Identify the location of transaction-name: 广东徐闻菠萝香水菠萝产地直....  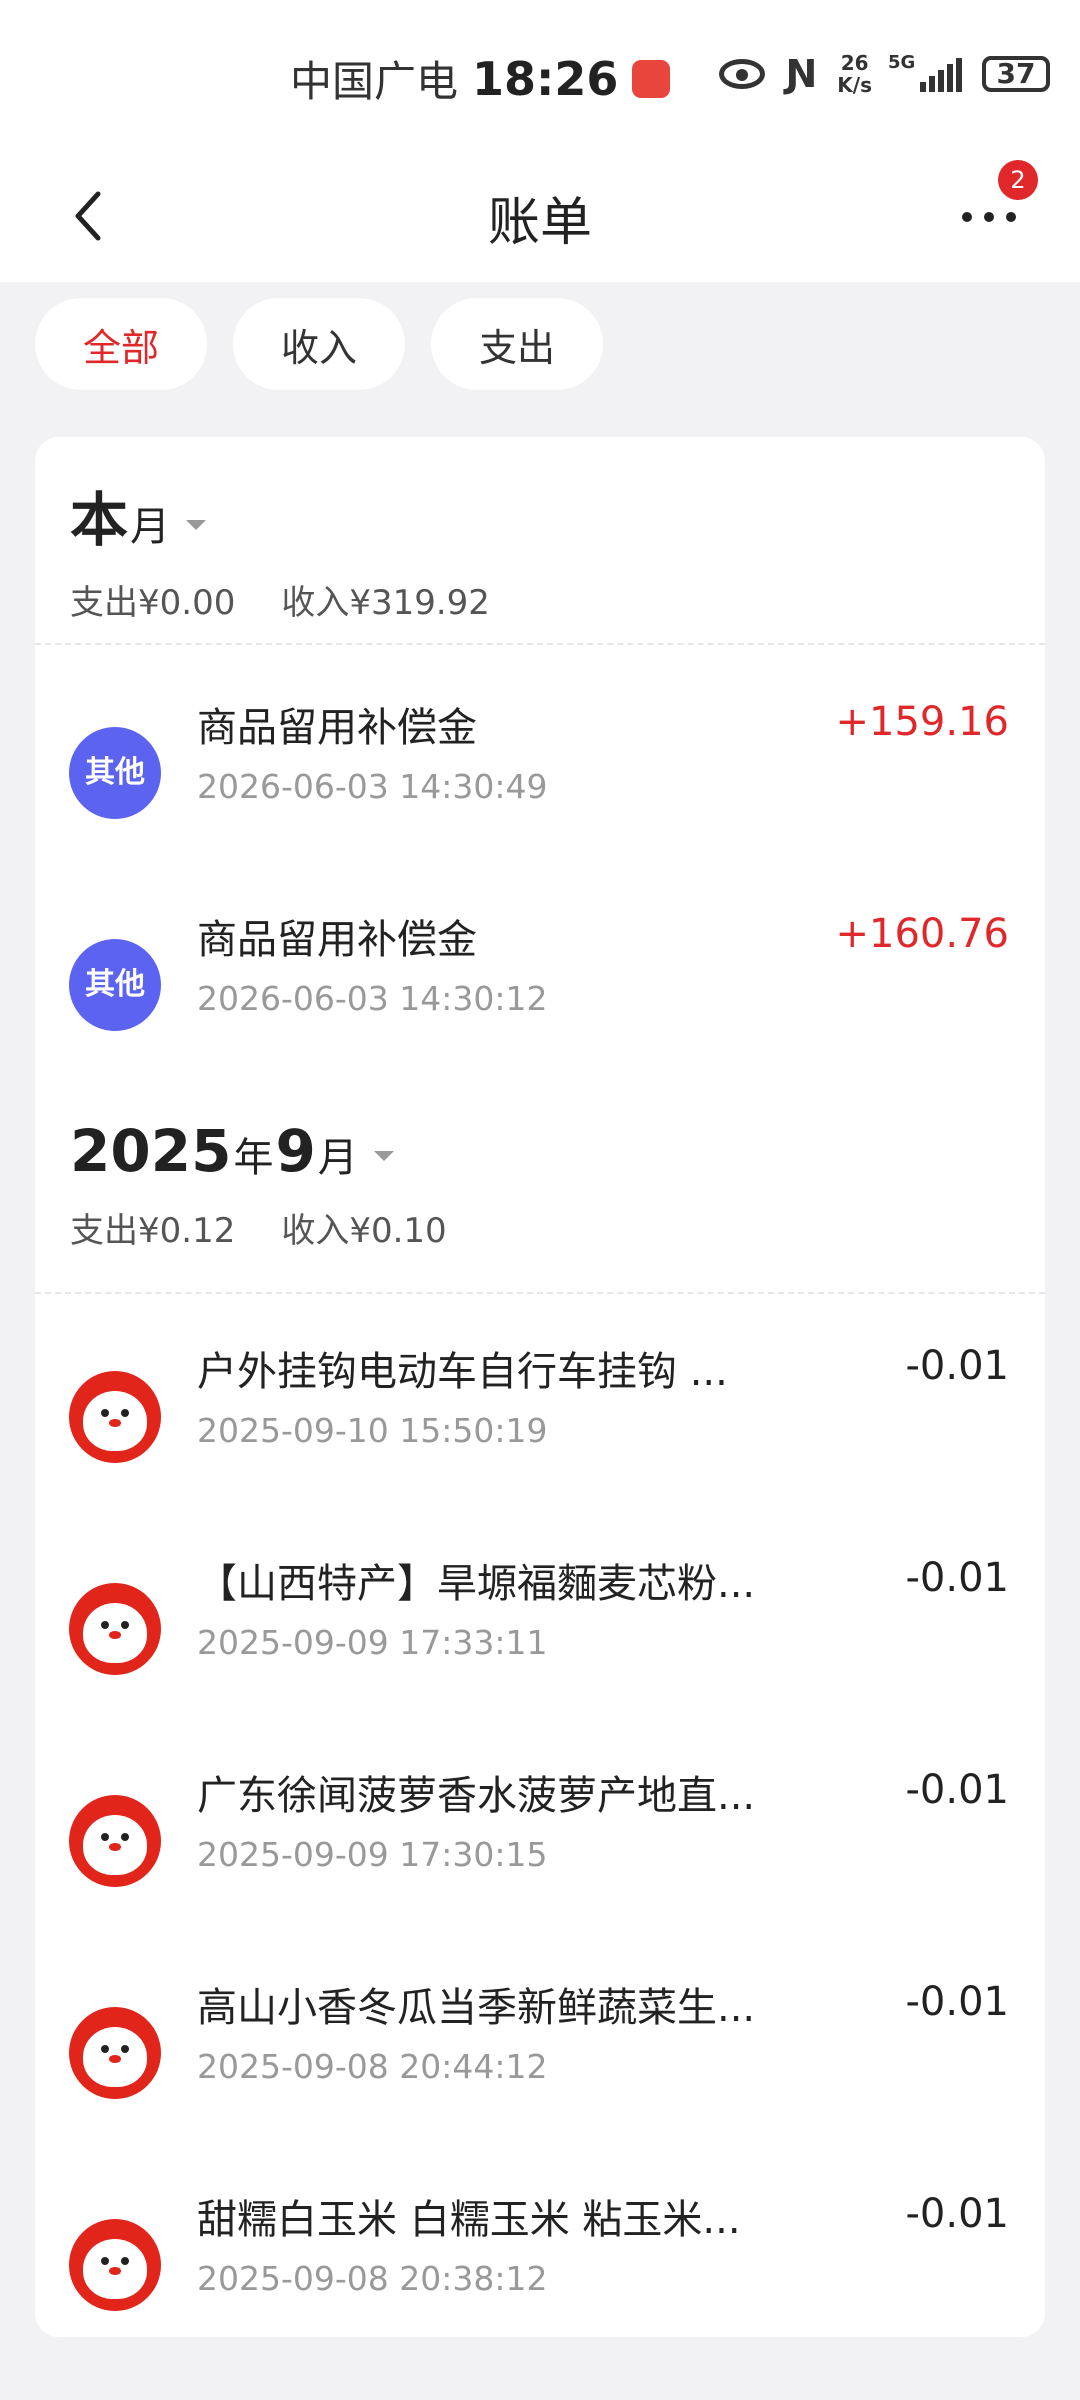
(476, 1796).